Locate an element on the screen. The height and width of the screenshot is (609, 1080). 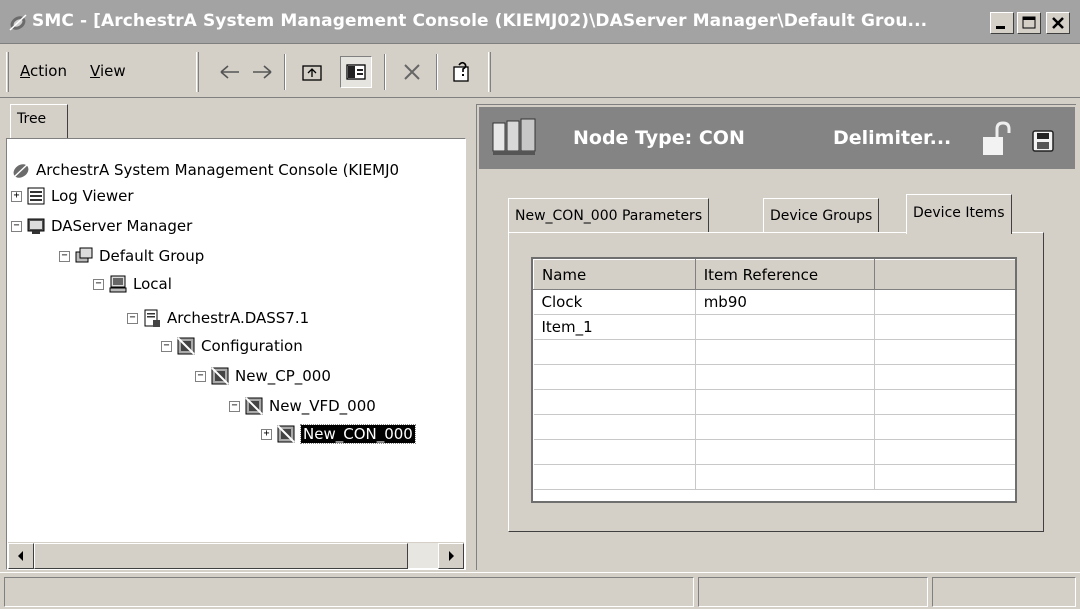
scroll-left-button is located at coordinates (21, 556).